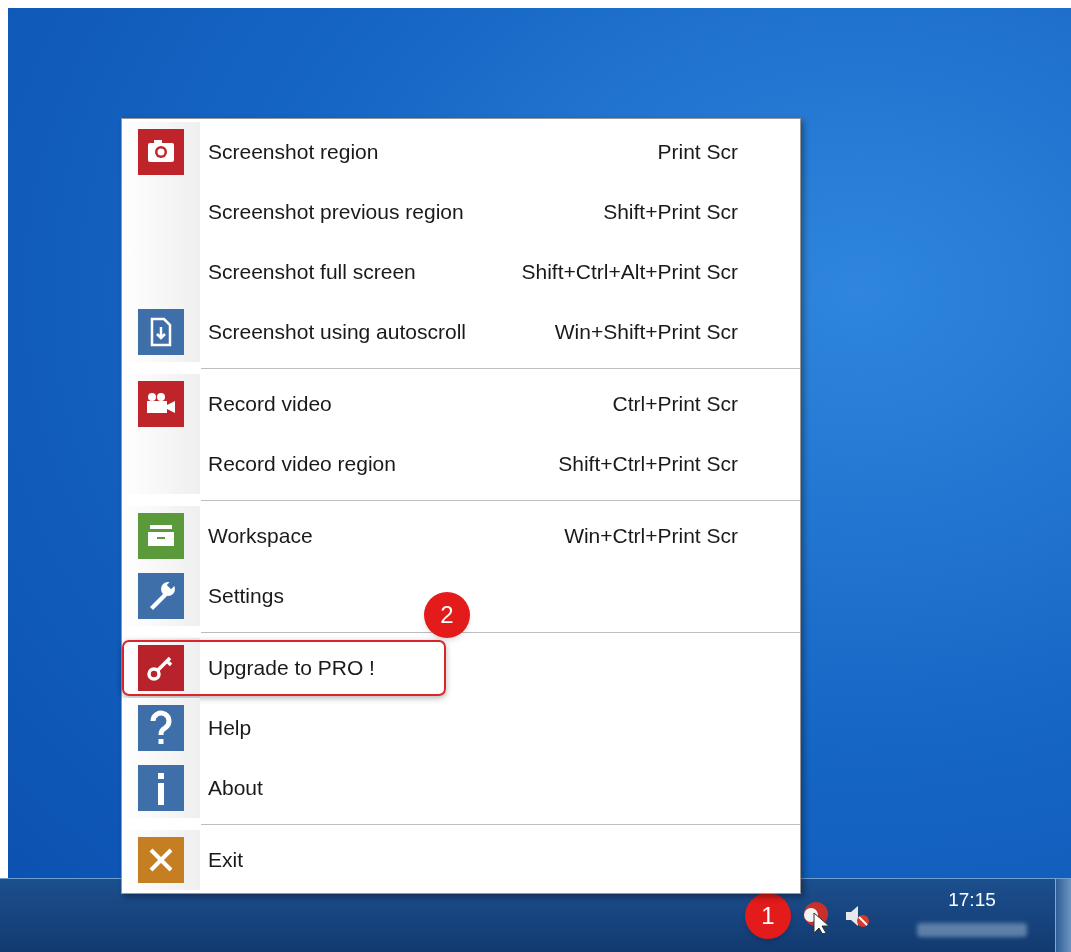 This screenshot has width=1071, height=952. What do you see at coordinates (972, 900) in the screenshot?
I see `clock-time: 17:15` at bounding box center [972, 900].